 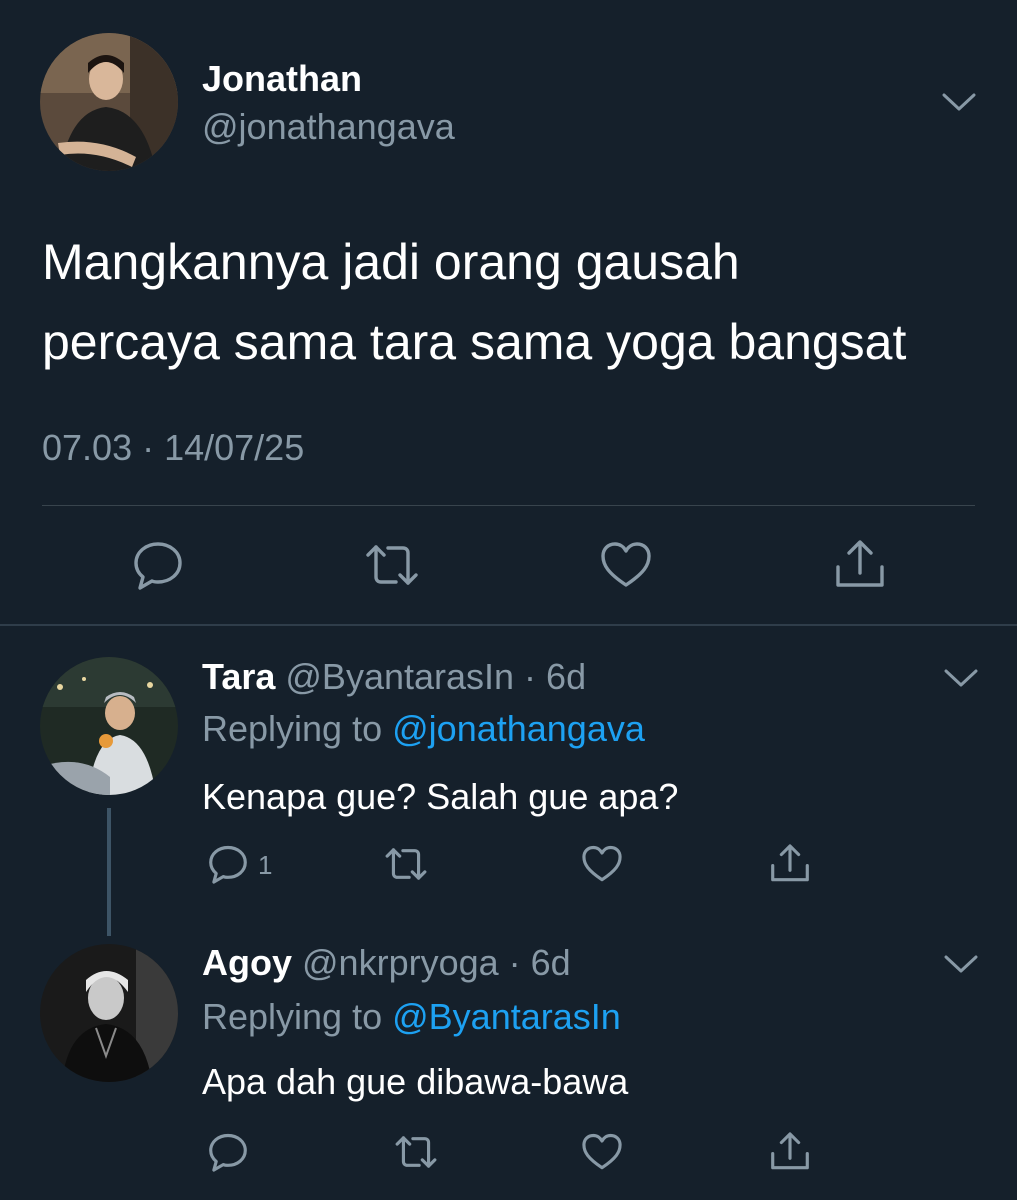 What do you see at coordinates (238, 676) in the screenshot?
I see `reply-author-name: Tara` at bounding box center [238, 676].